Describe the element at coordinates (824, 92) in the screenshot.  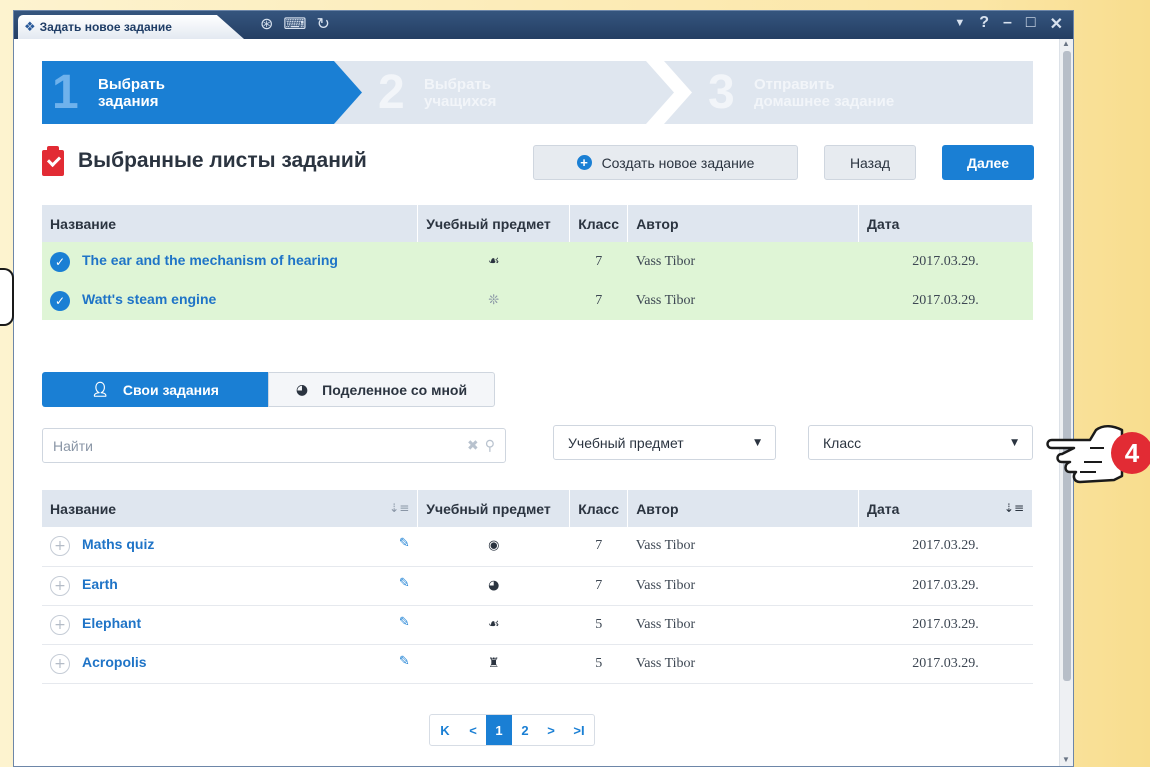
I see `step-label: Отправить домашнее задание` at that location.